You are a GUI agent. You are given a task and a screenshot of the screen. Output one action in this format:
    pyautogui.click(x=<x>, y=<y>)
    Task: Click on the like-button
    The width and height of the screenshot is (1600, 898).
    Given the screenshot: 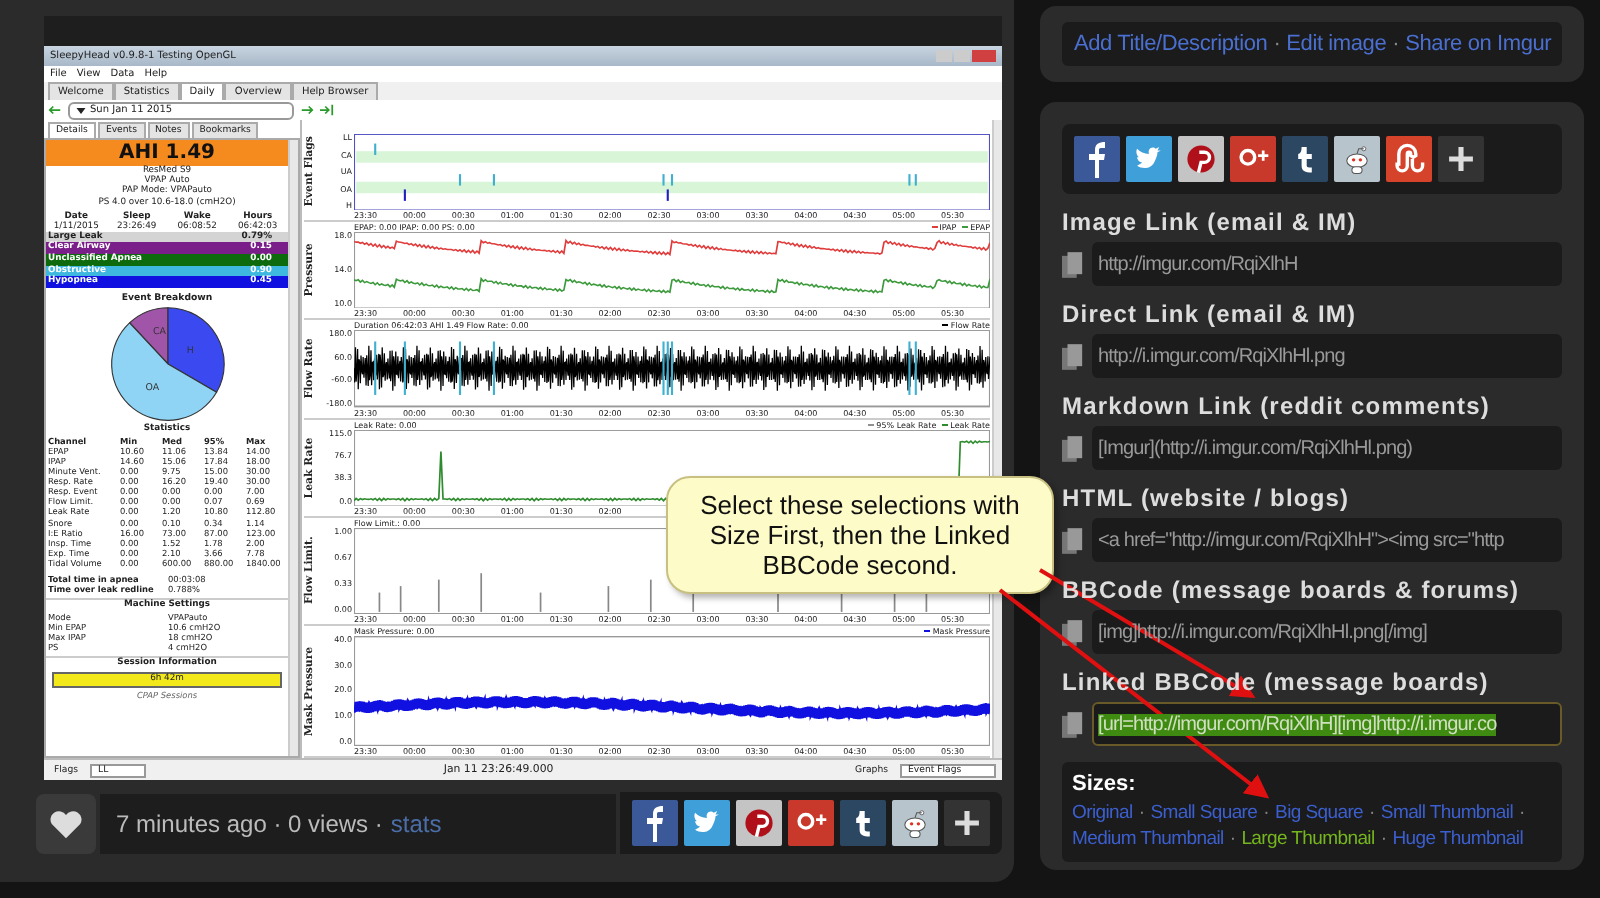 What is the action you would take?
    pyautogui.click(x=66, y=823)
    